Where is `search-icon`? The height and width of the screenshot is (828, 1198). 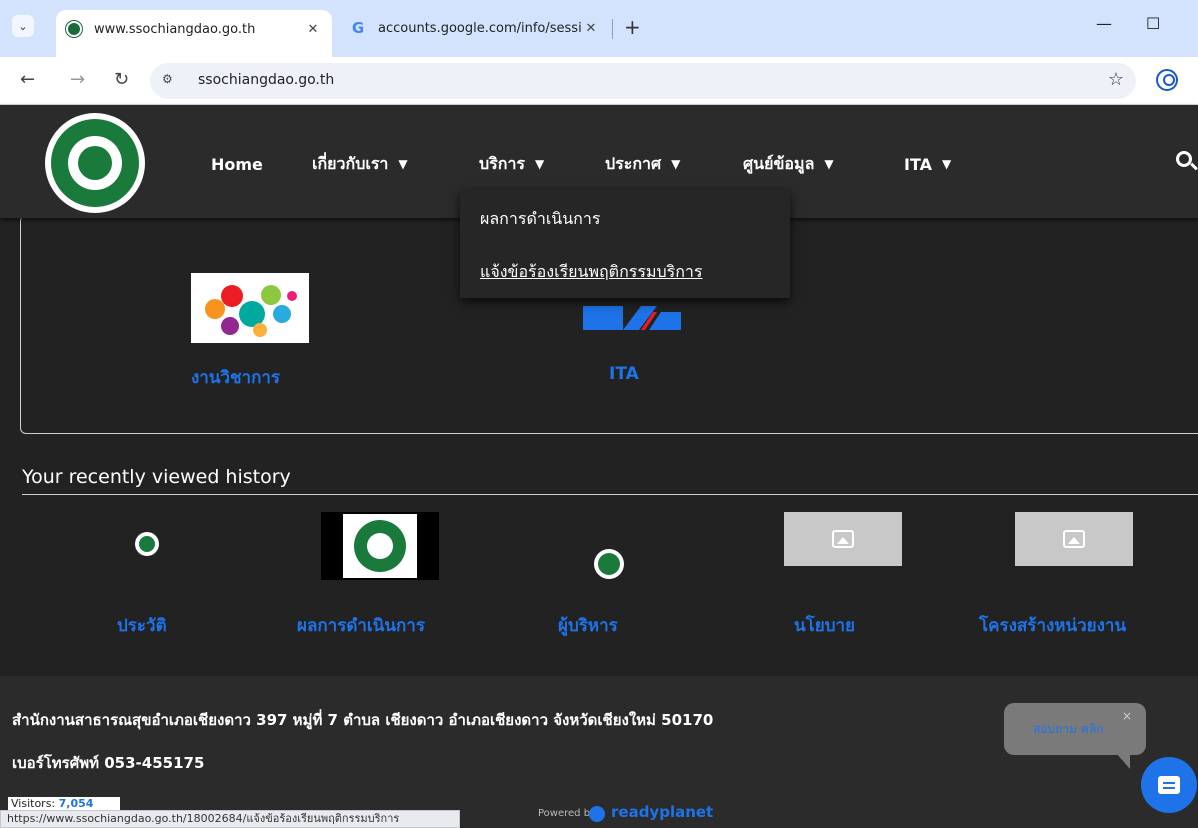
search-icon is located at coordinates (1184, 159).